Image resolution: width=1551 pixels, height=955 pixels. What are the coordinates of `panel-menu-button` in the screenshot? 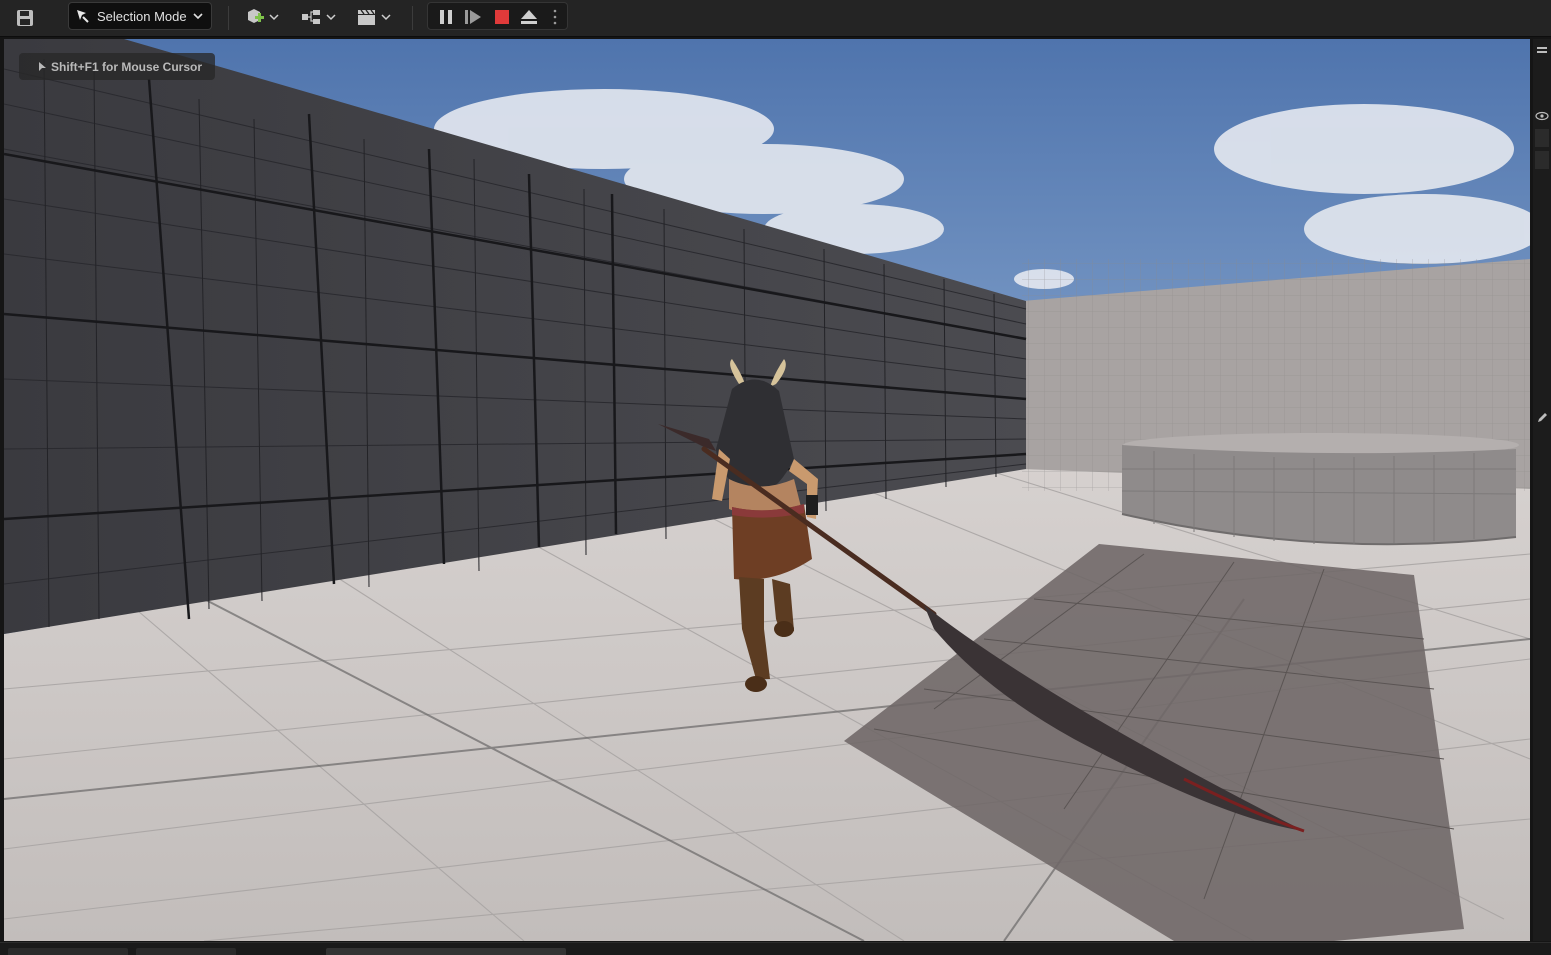 It's located at (1542, 51).